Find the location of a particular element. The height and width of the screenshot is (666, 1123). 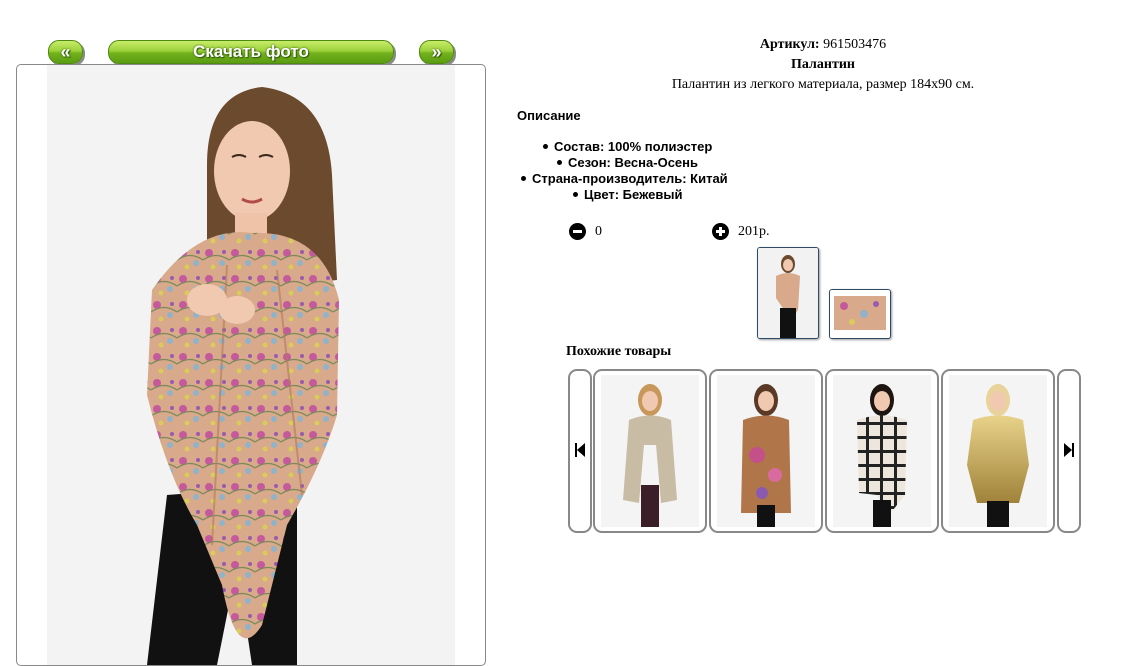

spec-country: Страна-производитель: Китай is located at coordinates (624, 178).